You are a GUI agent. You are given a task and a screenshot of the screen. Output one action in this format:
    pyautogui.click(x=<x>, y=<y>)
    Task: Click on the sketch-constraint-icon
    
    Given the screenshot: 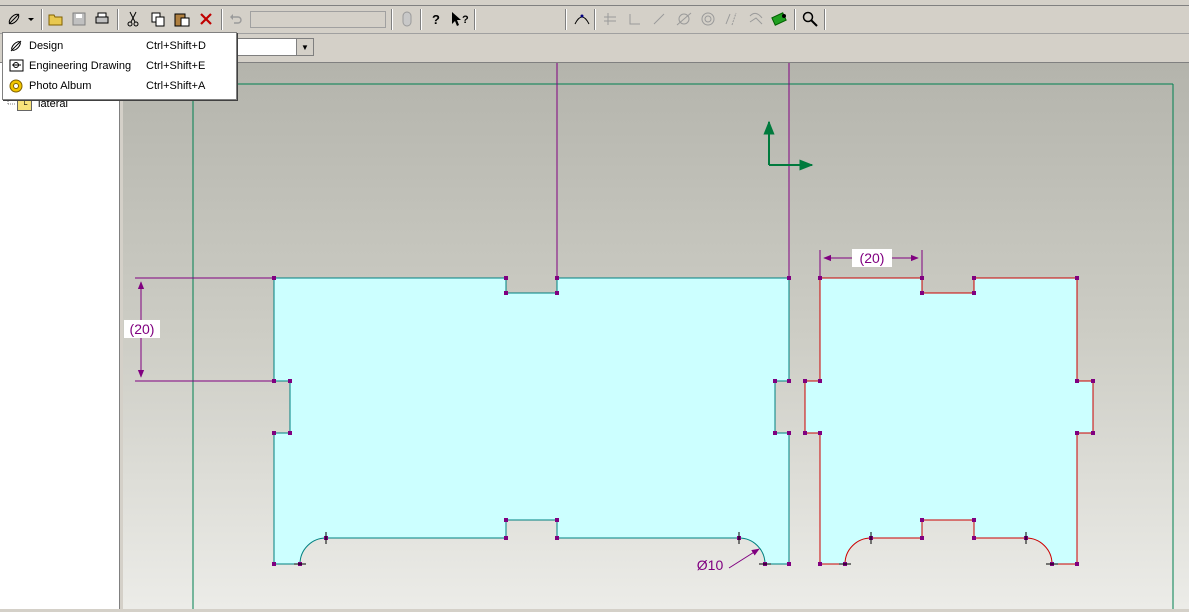 What is the action you would take?
    pyautogui.click(x=582, y=19)
    